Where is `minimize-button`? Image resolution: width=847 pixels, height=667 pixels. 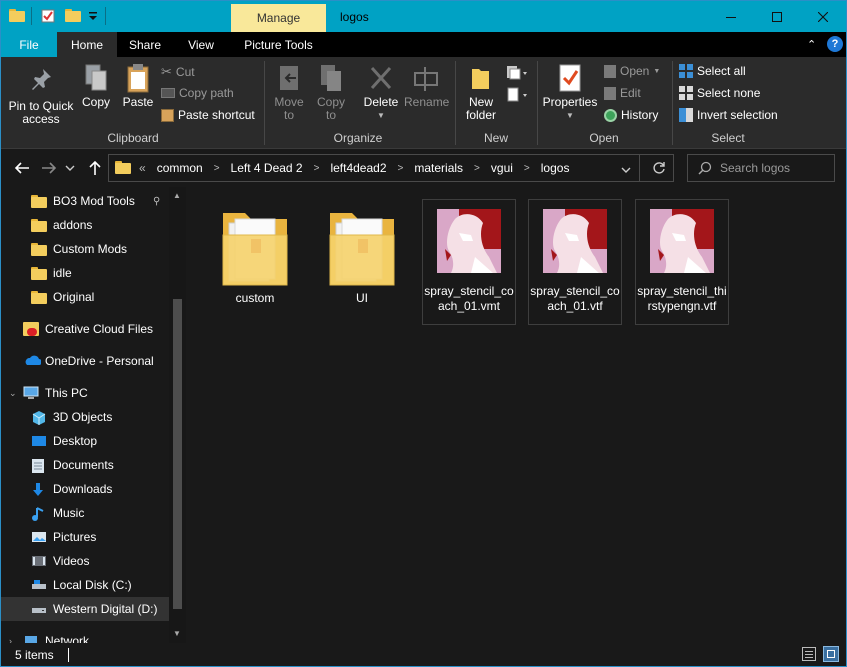 minimize-button is located at coordinates (731, 16).